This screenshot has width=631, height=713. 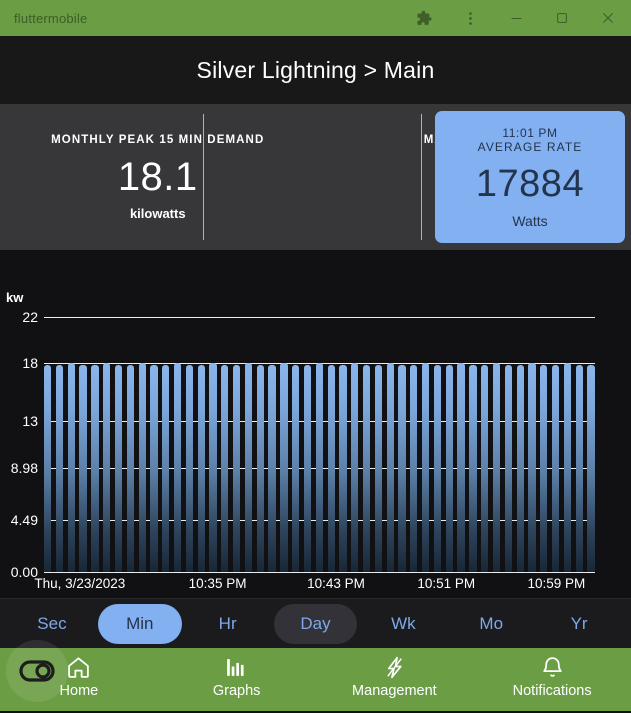 What do you see at coordinates (424, 18) in the screenshot?
I see `extensions-icon` at bounding box center [424, 18].